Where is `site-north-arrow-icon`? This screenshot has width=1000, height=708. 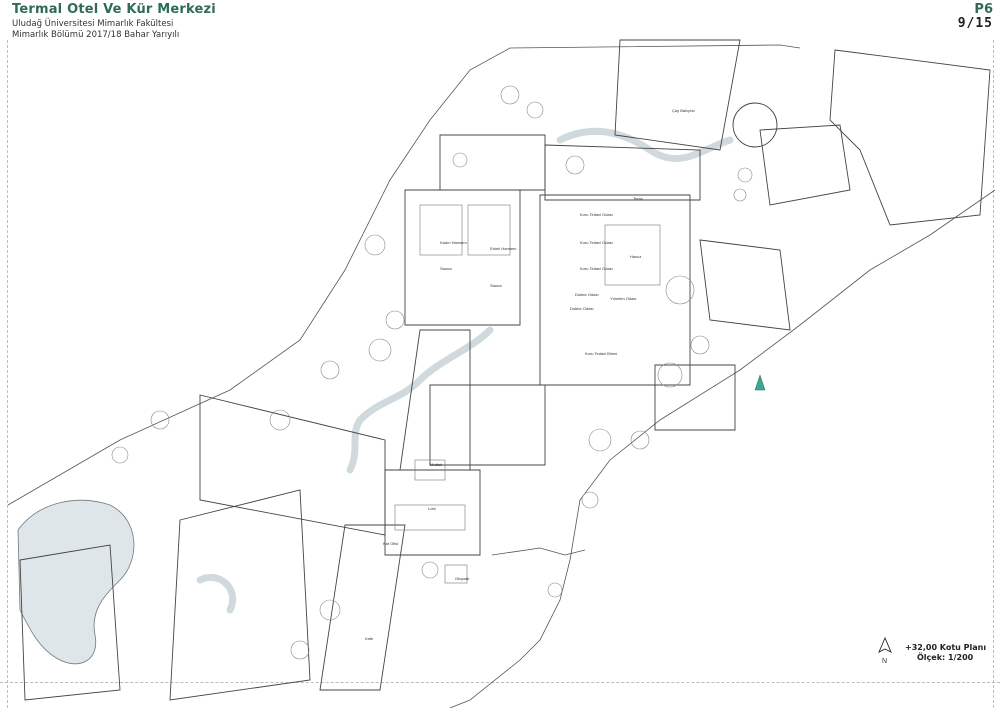 site-north-arrow-icon is located at coordinates (760, 382).